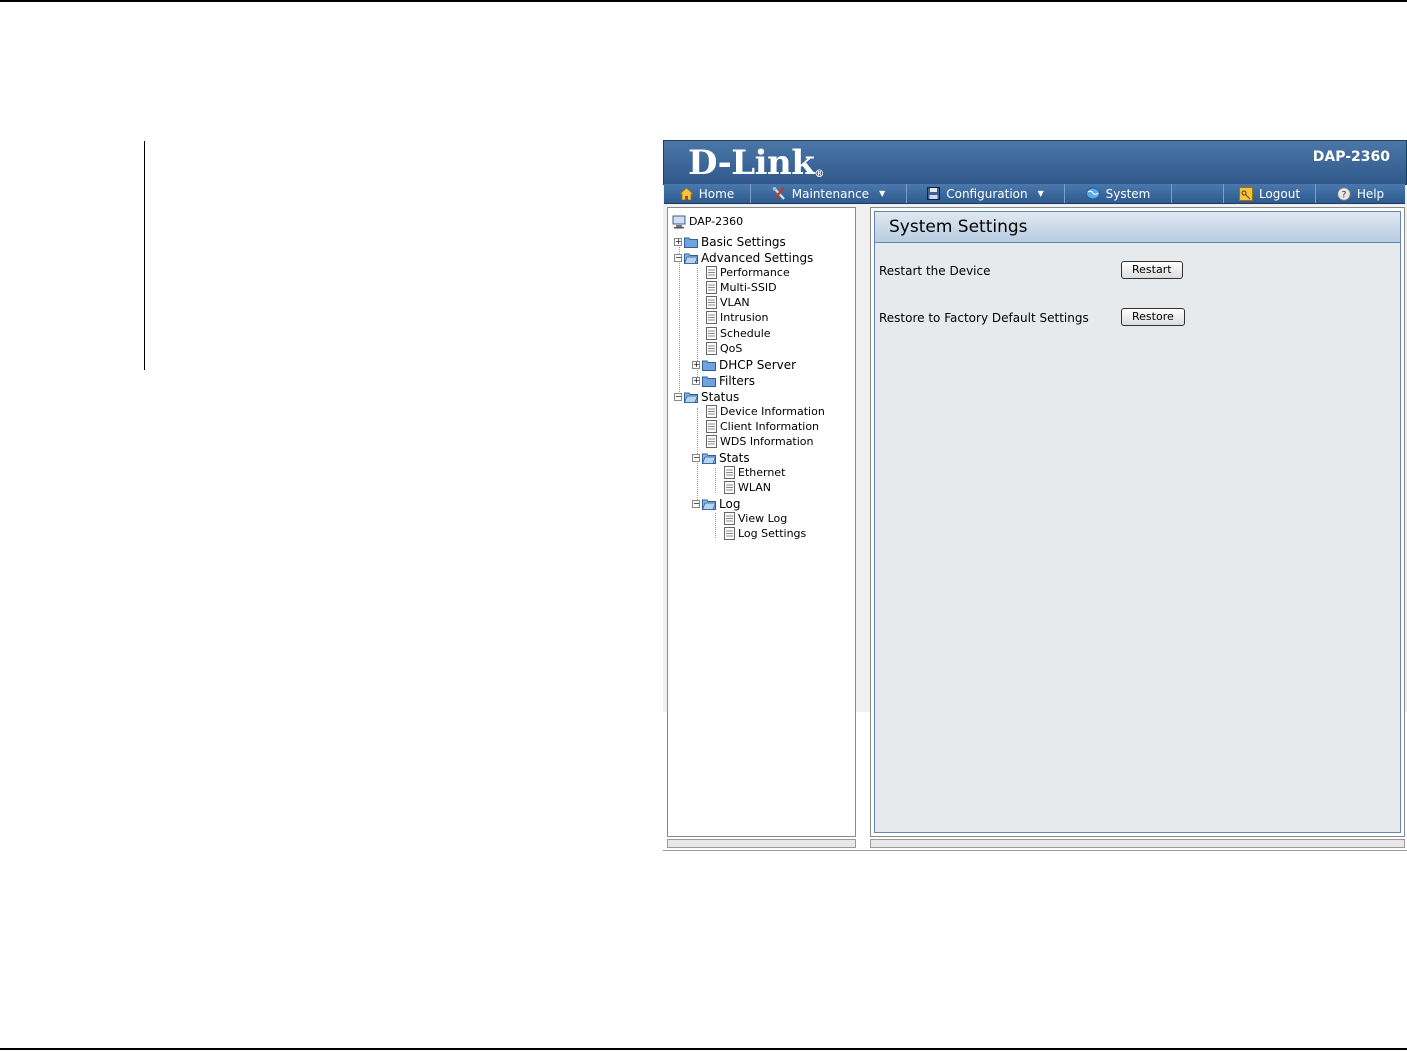 This screenshot has width=1407, height=1051. What do you see at coordinates (984, 318) in the screenshot?
I see `restore-label: Restore to Factory Default Settings` at bounding box center [984, 318].